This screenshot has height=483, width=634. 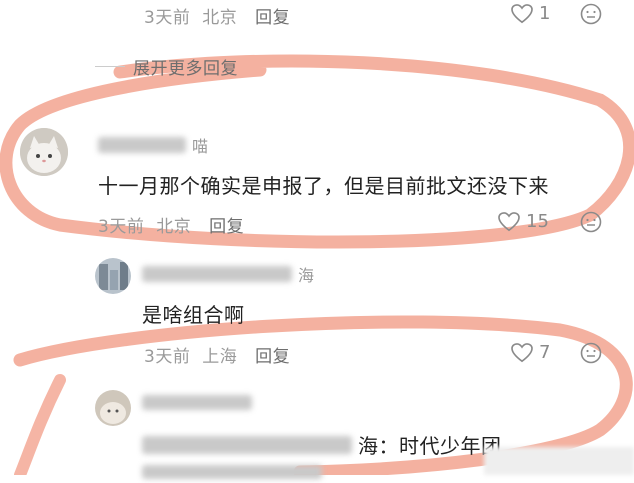 I want to click on building-avatar-icon, so click(x=113, y=276).